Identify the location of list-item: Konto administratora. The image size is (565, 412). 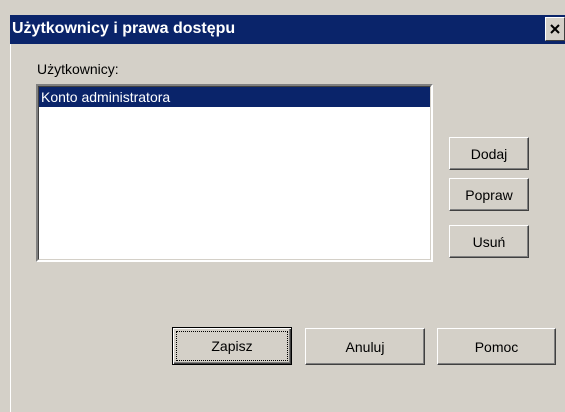
(234, 97).